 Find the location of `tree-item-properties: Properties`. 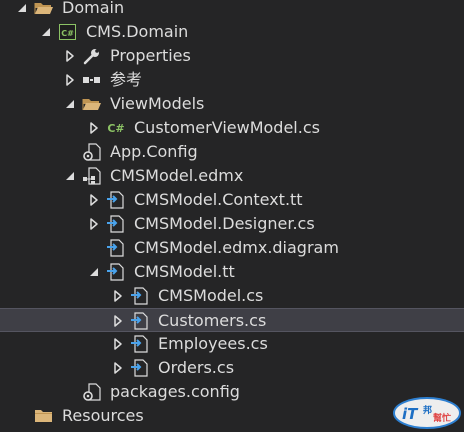

tree-item-properties: Properties is located at coordinates (232, 56).